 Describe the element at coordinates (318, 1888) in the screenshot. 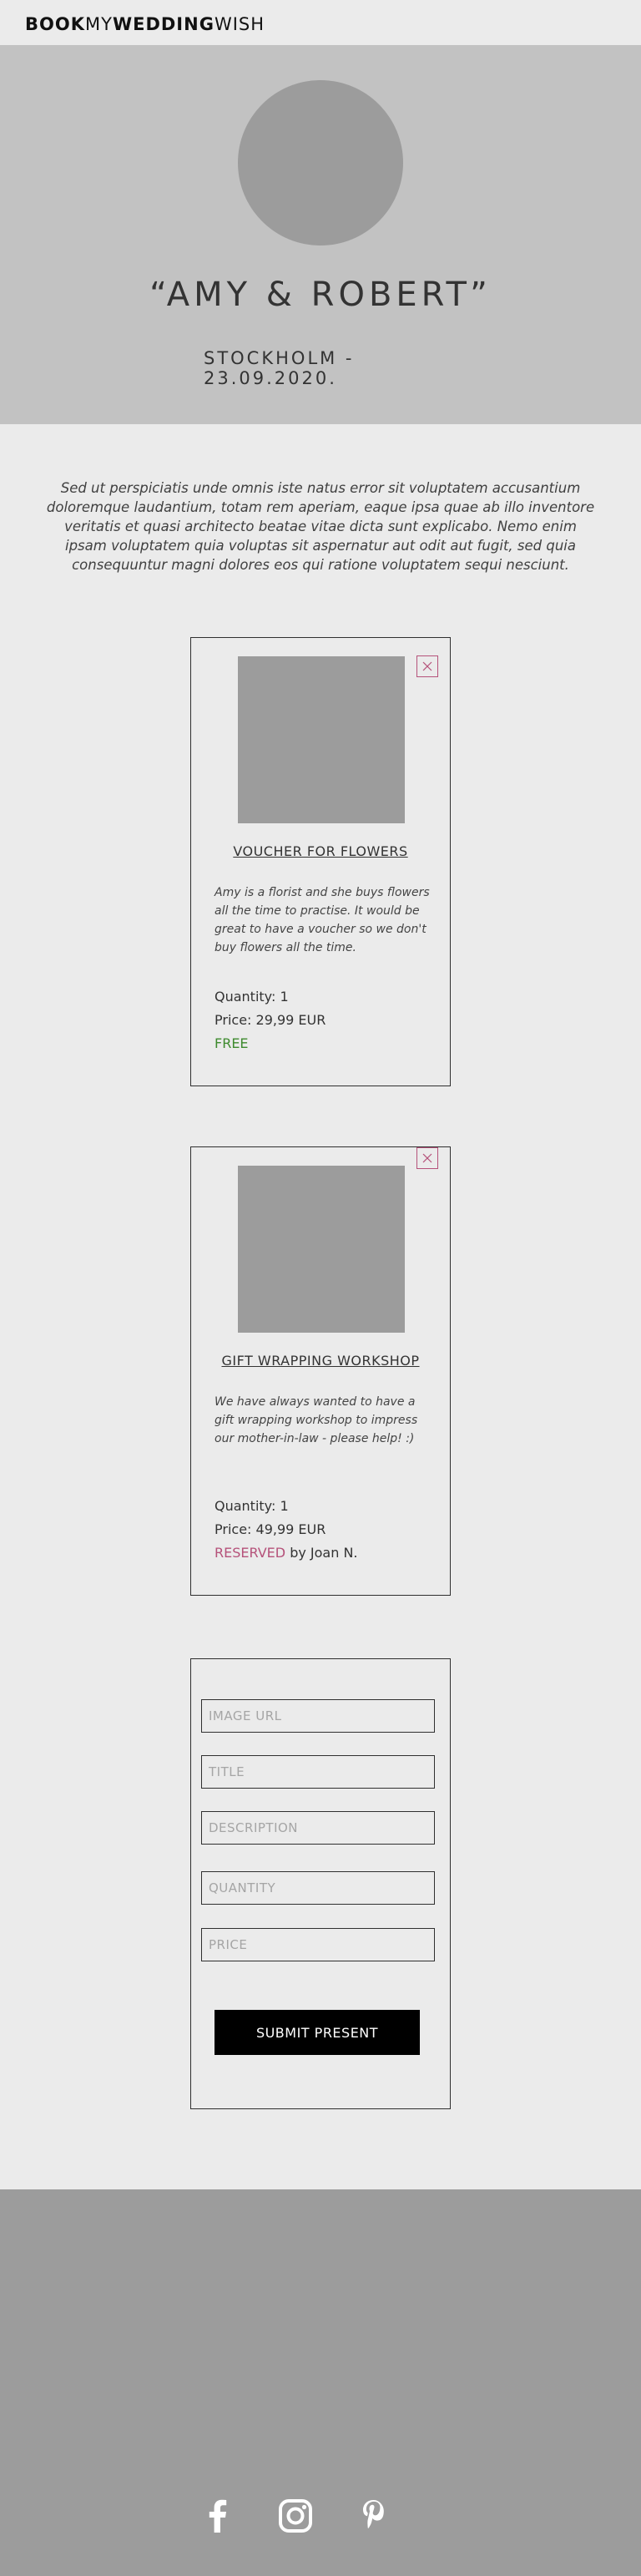

I see `quantity-input` at that location.